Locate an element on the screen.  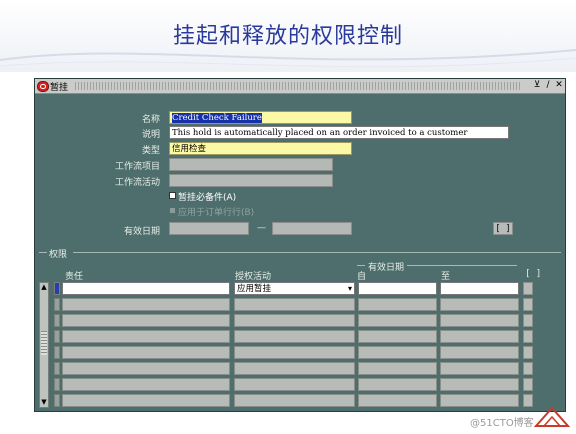
apply-to-lines-checkbox is located at coordinates (172, 210).